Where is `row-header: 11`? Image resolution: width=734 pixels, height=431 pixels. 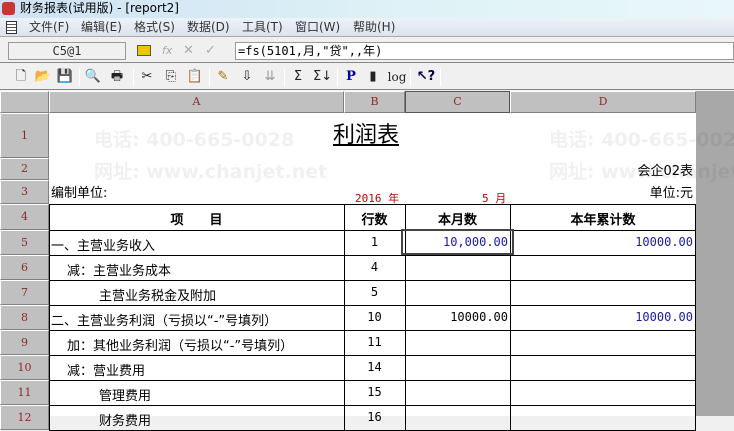
row-header: 11 is located at coordinates (24, 392).